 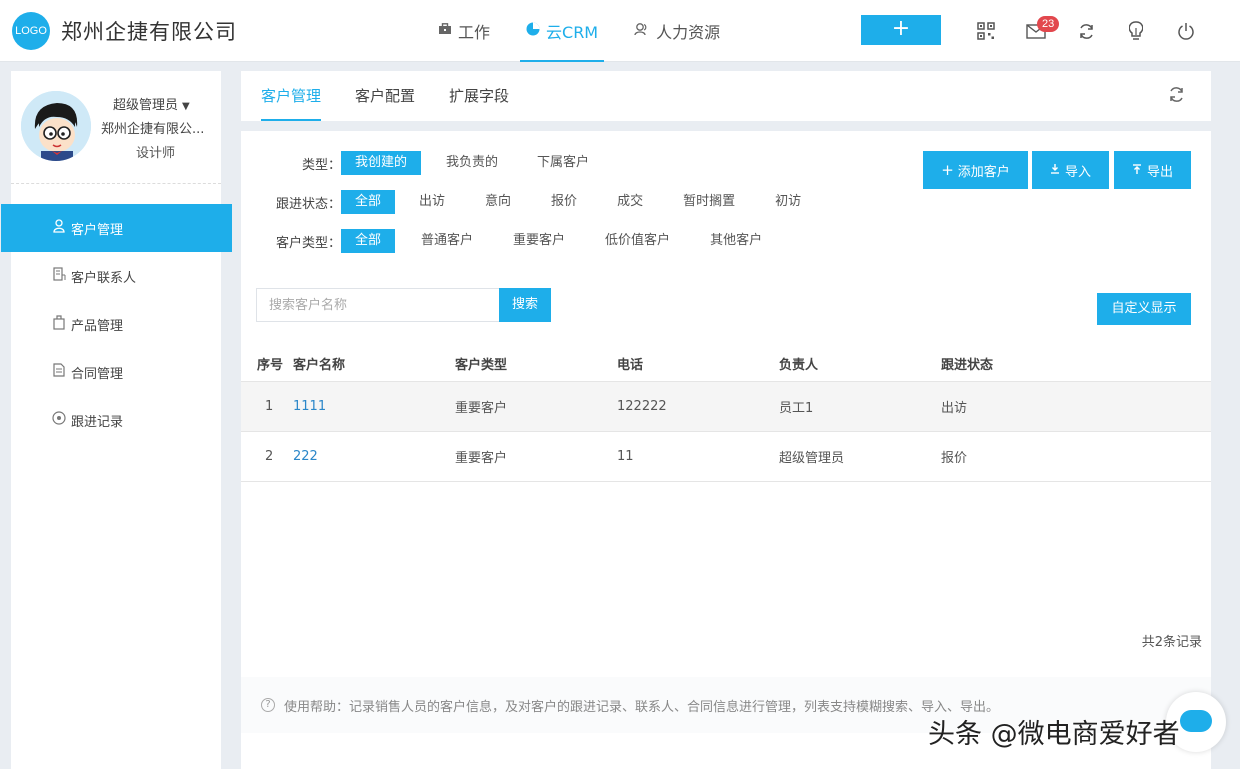 I want to click on user-name: 超级管理员, so click(x=146, y=105).